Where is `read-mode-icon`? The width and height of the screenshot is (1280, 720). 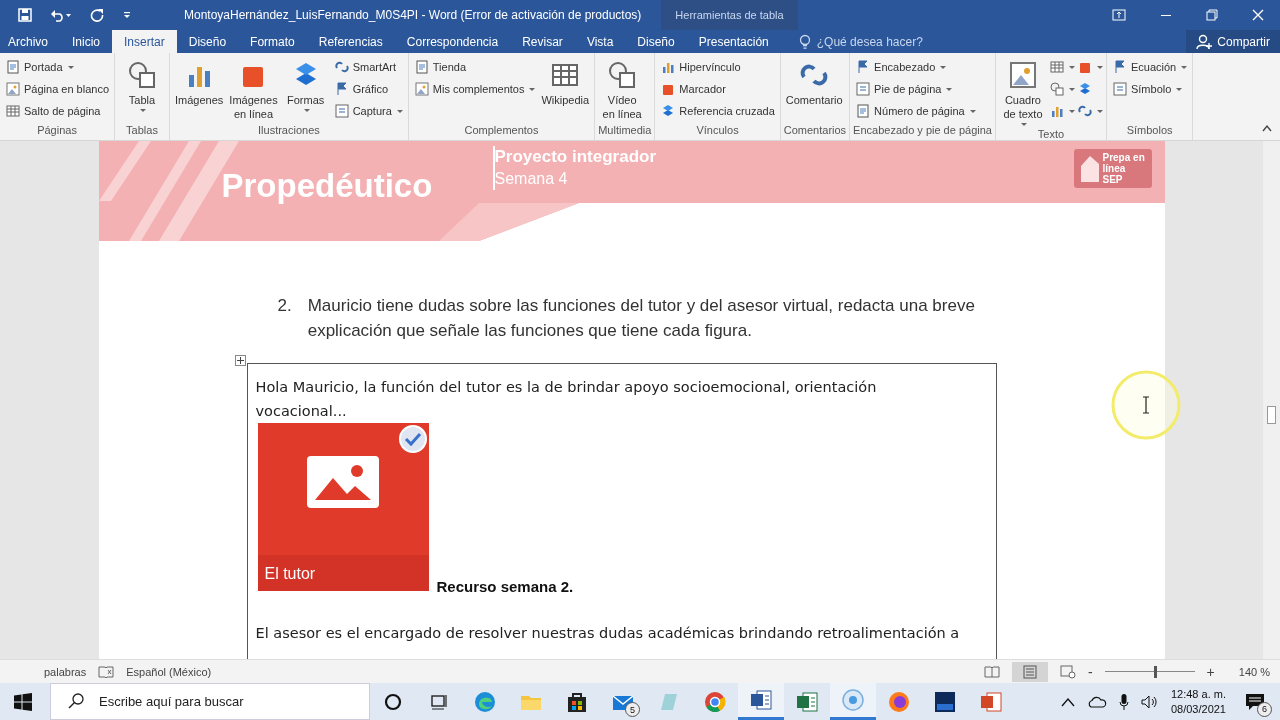 read-mode-icon is located at coordinates (991, 671).